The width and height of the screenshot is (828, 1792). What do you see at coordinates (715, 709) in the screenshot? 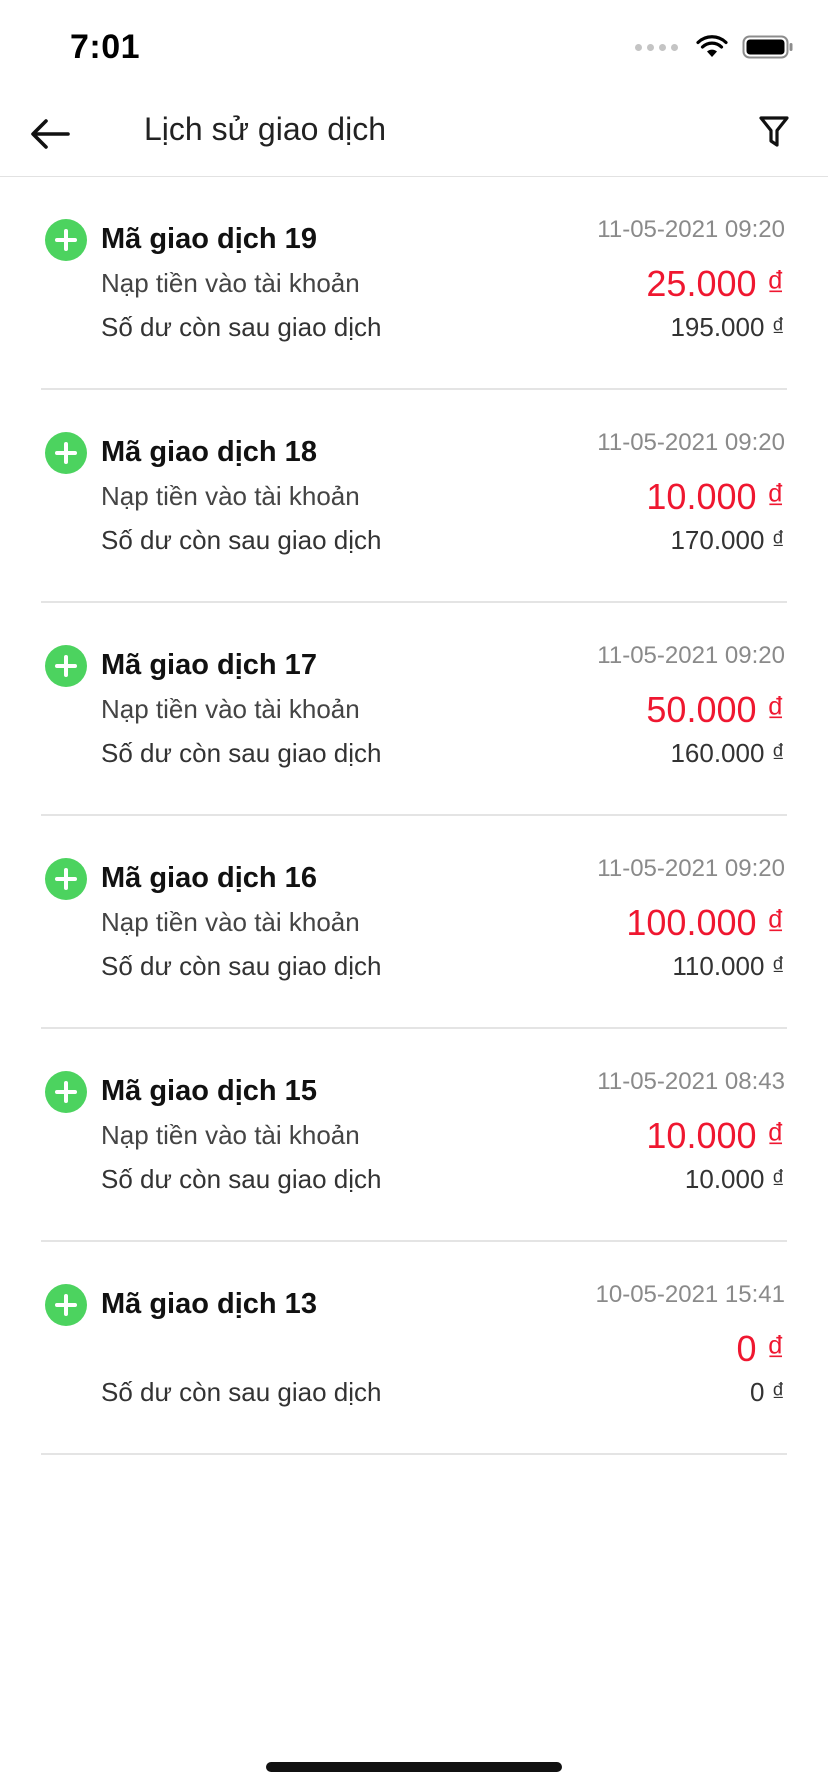
I see `transaction-amount: 50.000 ₫` at bounding box center [715, 709].